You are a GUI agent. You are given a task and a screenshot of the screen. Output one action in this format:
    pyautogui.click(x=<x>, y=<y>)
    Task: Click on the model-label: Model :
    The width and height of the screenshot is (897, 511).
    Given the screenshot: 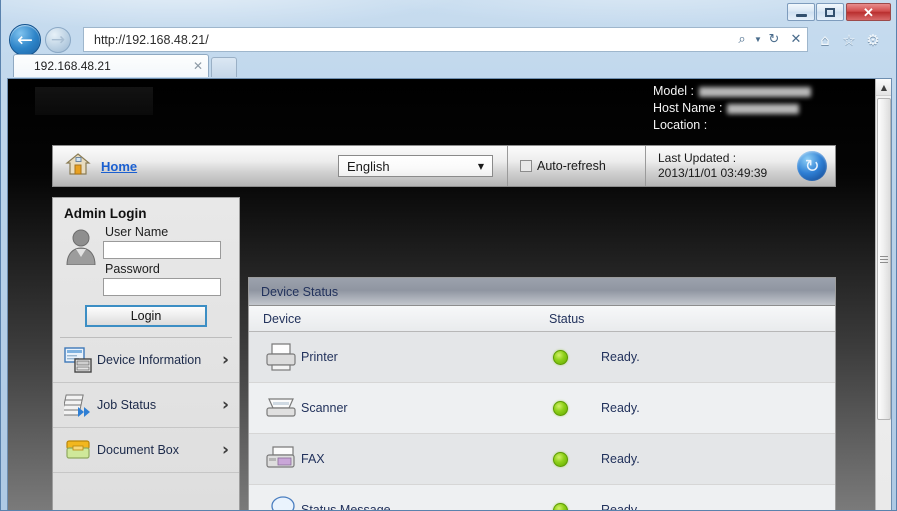 What is the action you would take?
    pyautogui.click(x=673, y=91)
    